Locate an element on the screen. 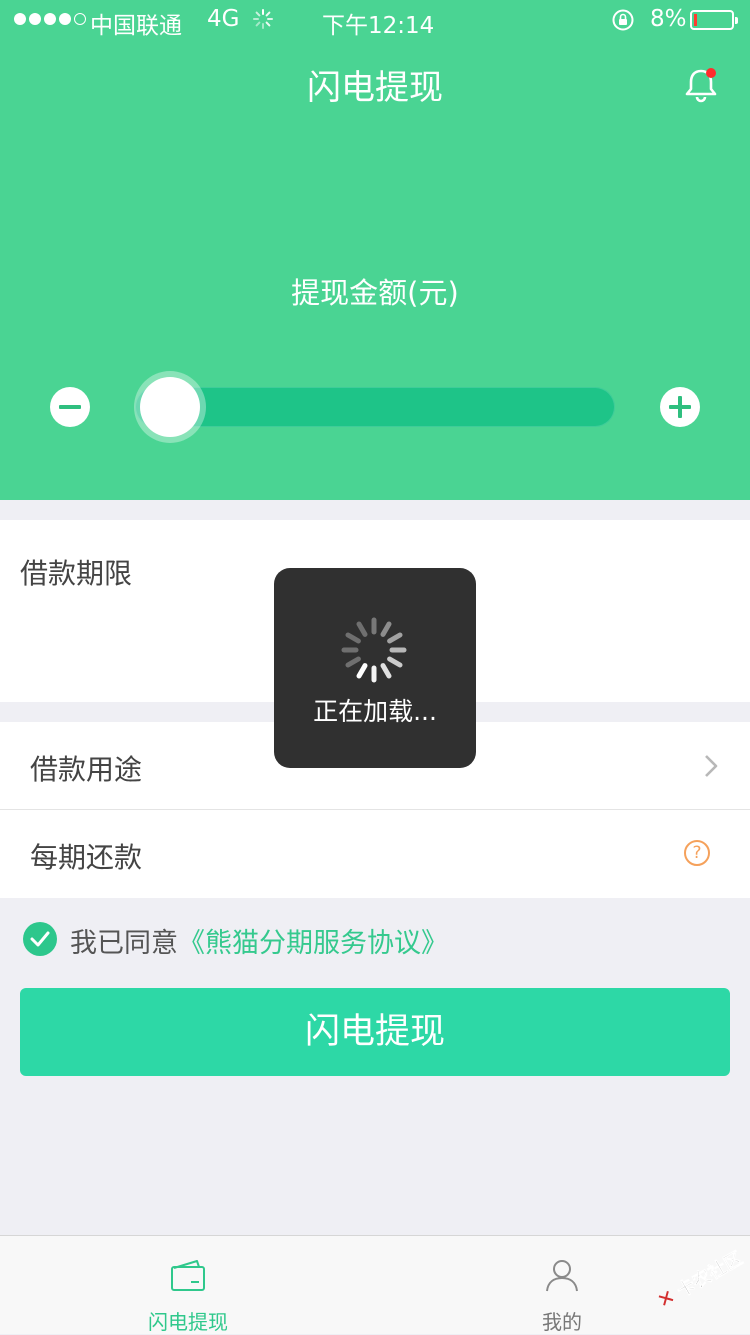 Image resolution: width=750 pixels, height=1335 pixels. svg-text: 卡农社区 is located at coordinates (709, 1274).